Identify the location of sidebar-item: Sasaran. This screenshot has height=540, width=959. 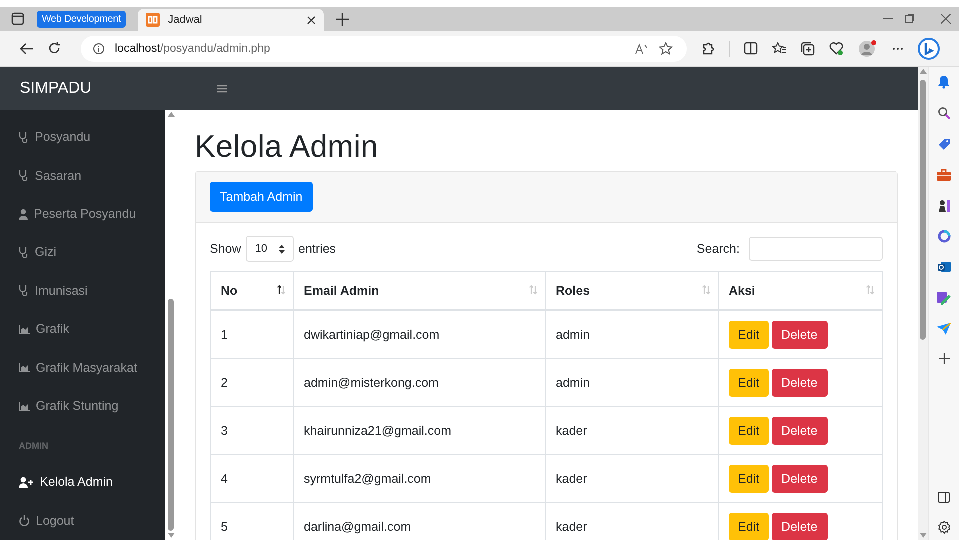
(82, 175).